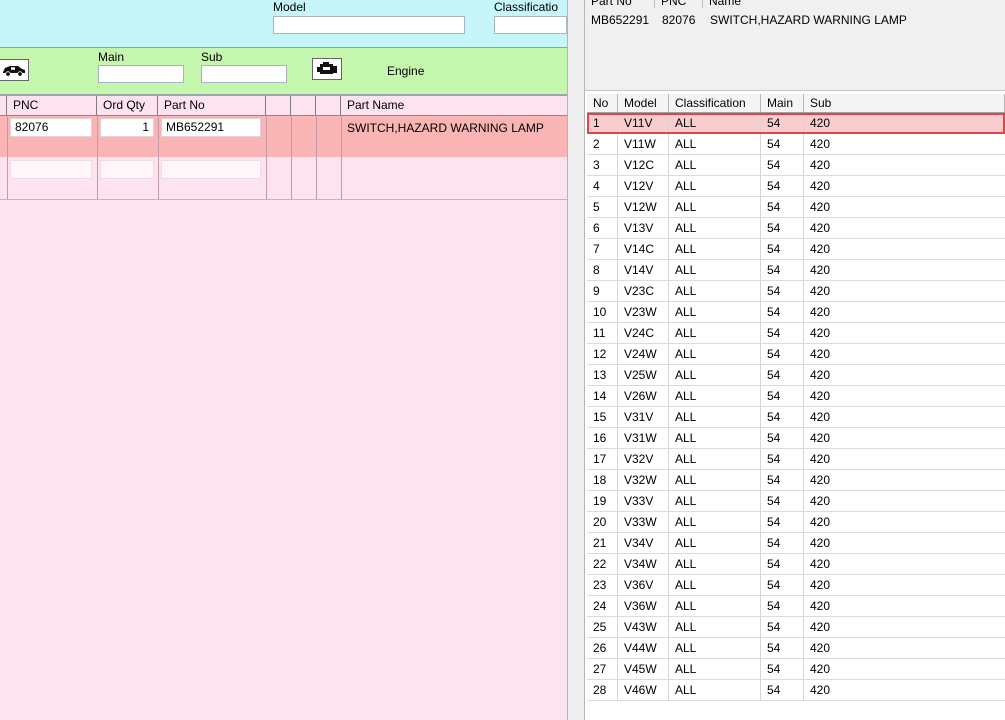  I want to click on main-field, so click(141, 74).